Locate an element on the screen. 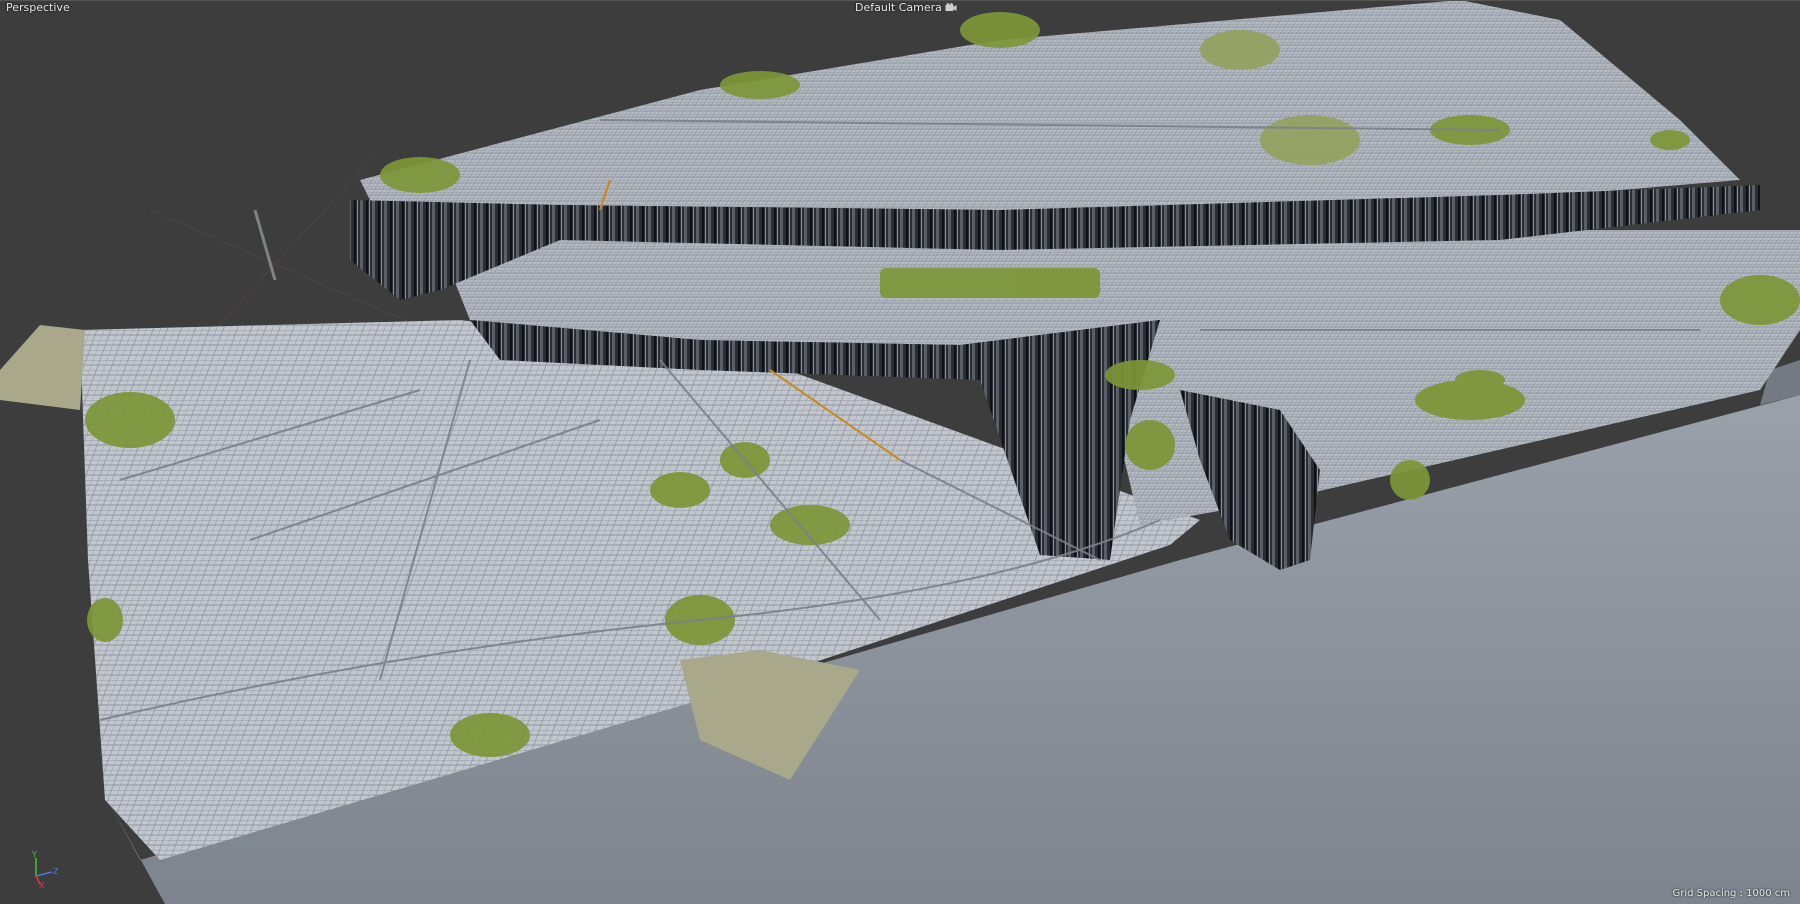 Image resolution: width=1800 pixels, height=904 pixels. z-axis-label: Z is located at coordinates (56, 871).